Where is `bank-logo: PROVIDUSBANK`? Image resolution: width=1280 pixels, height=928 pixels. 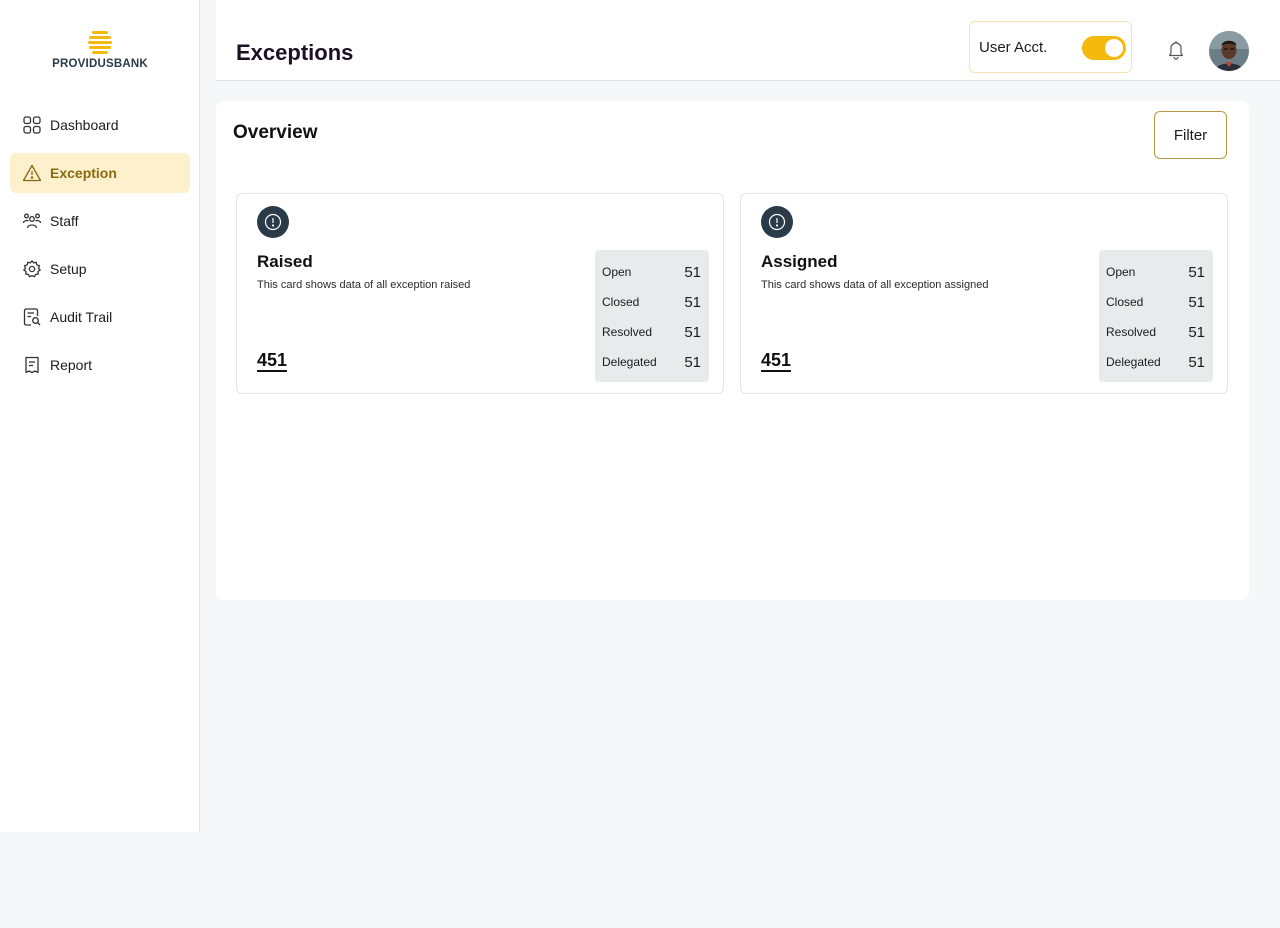
bank-logo: PROVIDUSBANK is located at coordinates (100, 49).